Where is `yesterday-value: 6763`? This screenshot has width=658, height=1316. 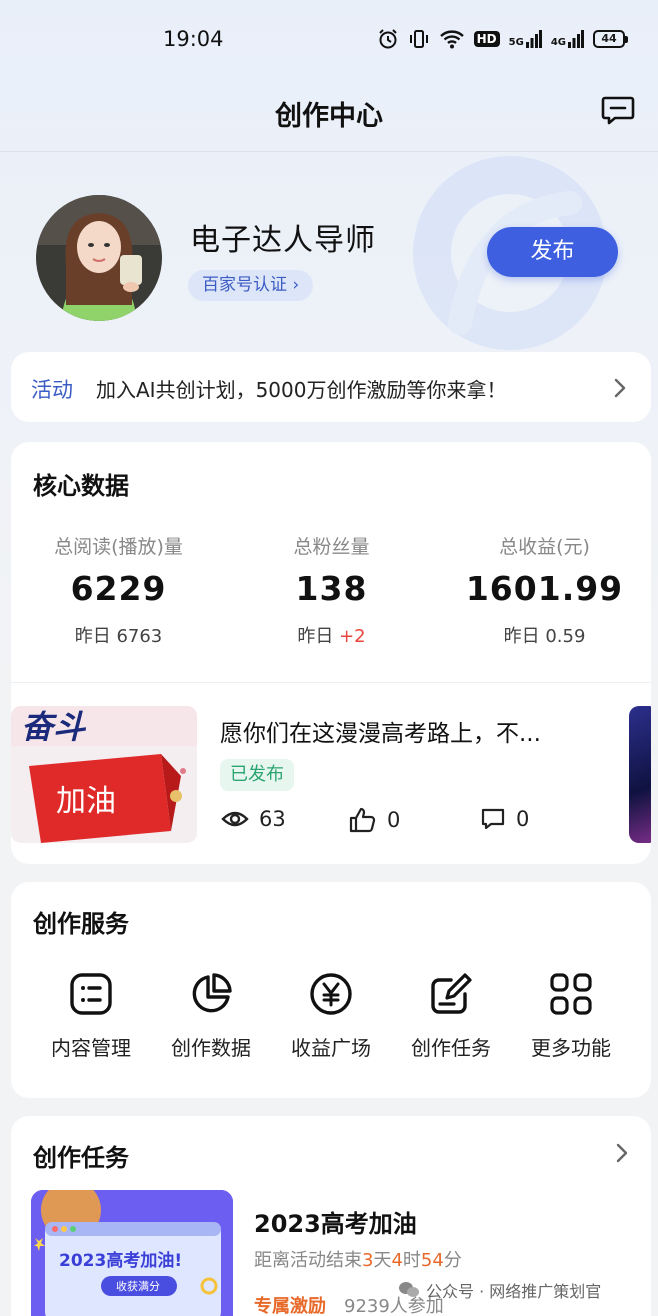
yesterday-value: 6763 is located at coordinates (139, 636).